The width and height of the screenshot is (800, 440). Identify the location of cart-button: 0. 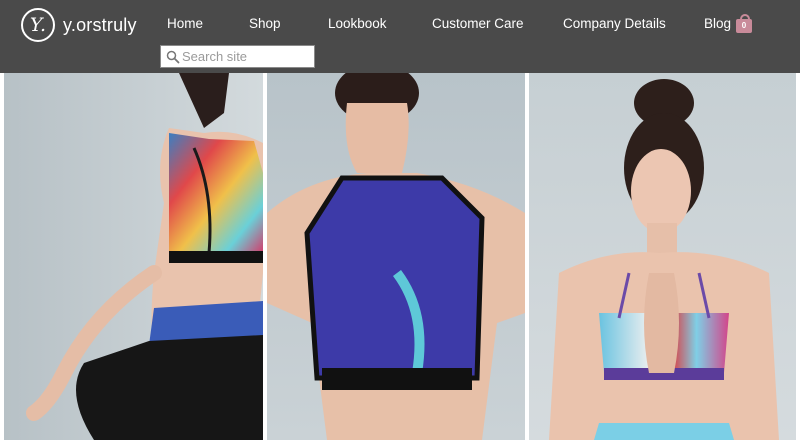
(744, 23).